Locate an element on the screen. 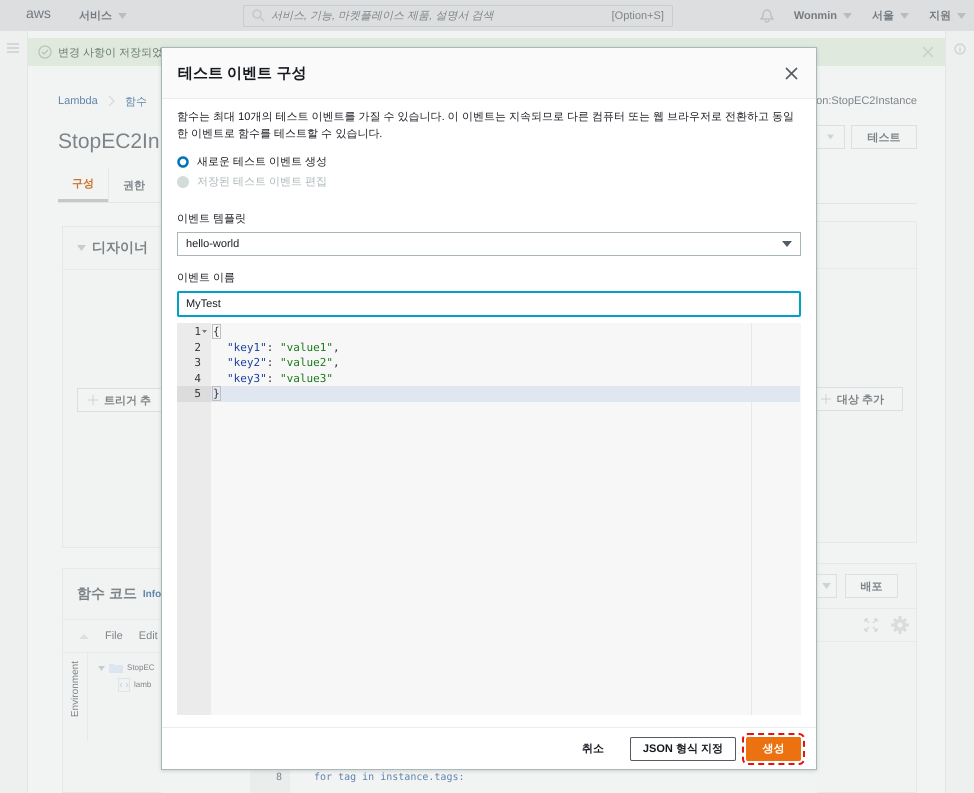 This screenshot has width=974, height=793. panel-title: 디자이너 is located at coordinates (120, 248).